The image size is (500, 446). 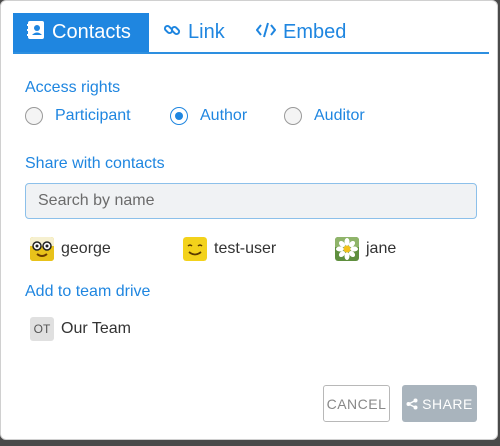 I want to click on contact-jane-name: jane, so click(x=381, y=248).